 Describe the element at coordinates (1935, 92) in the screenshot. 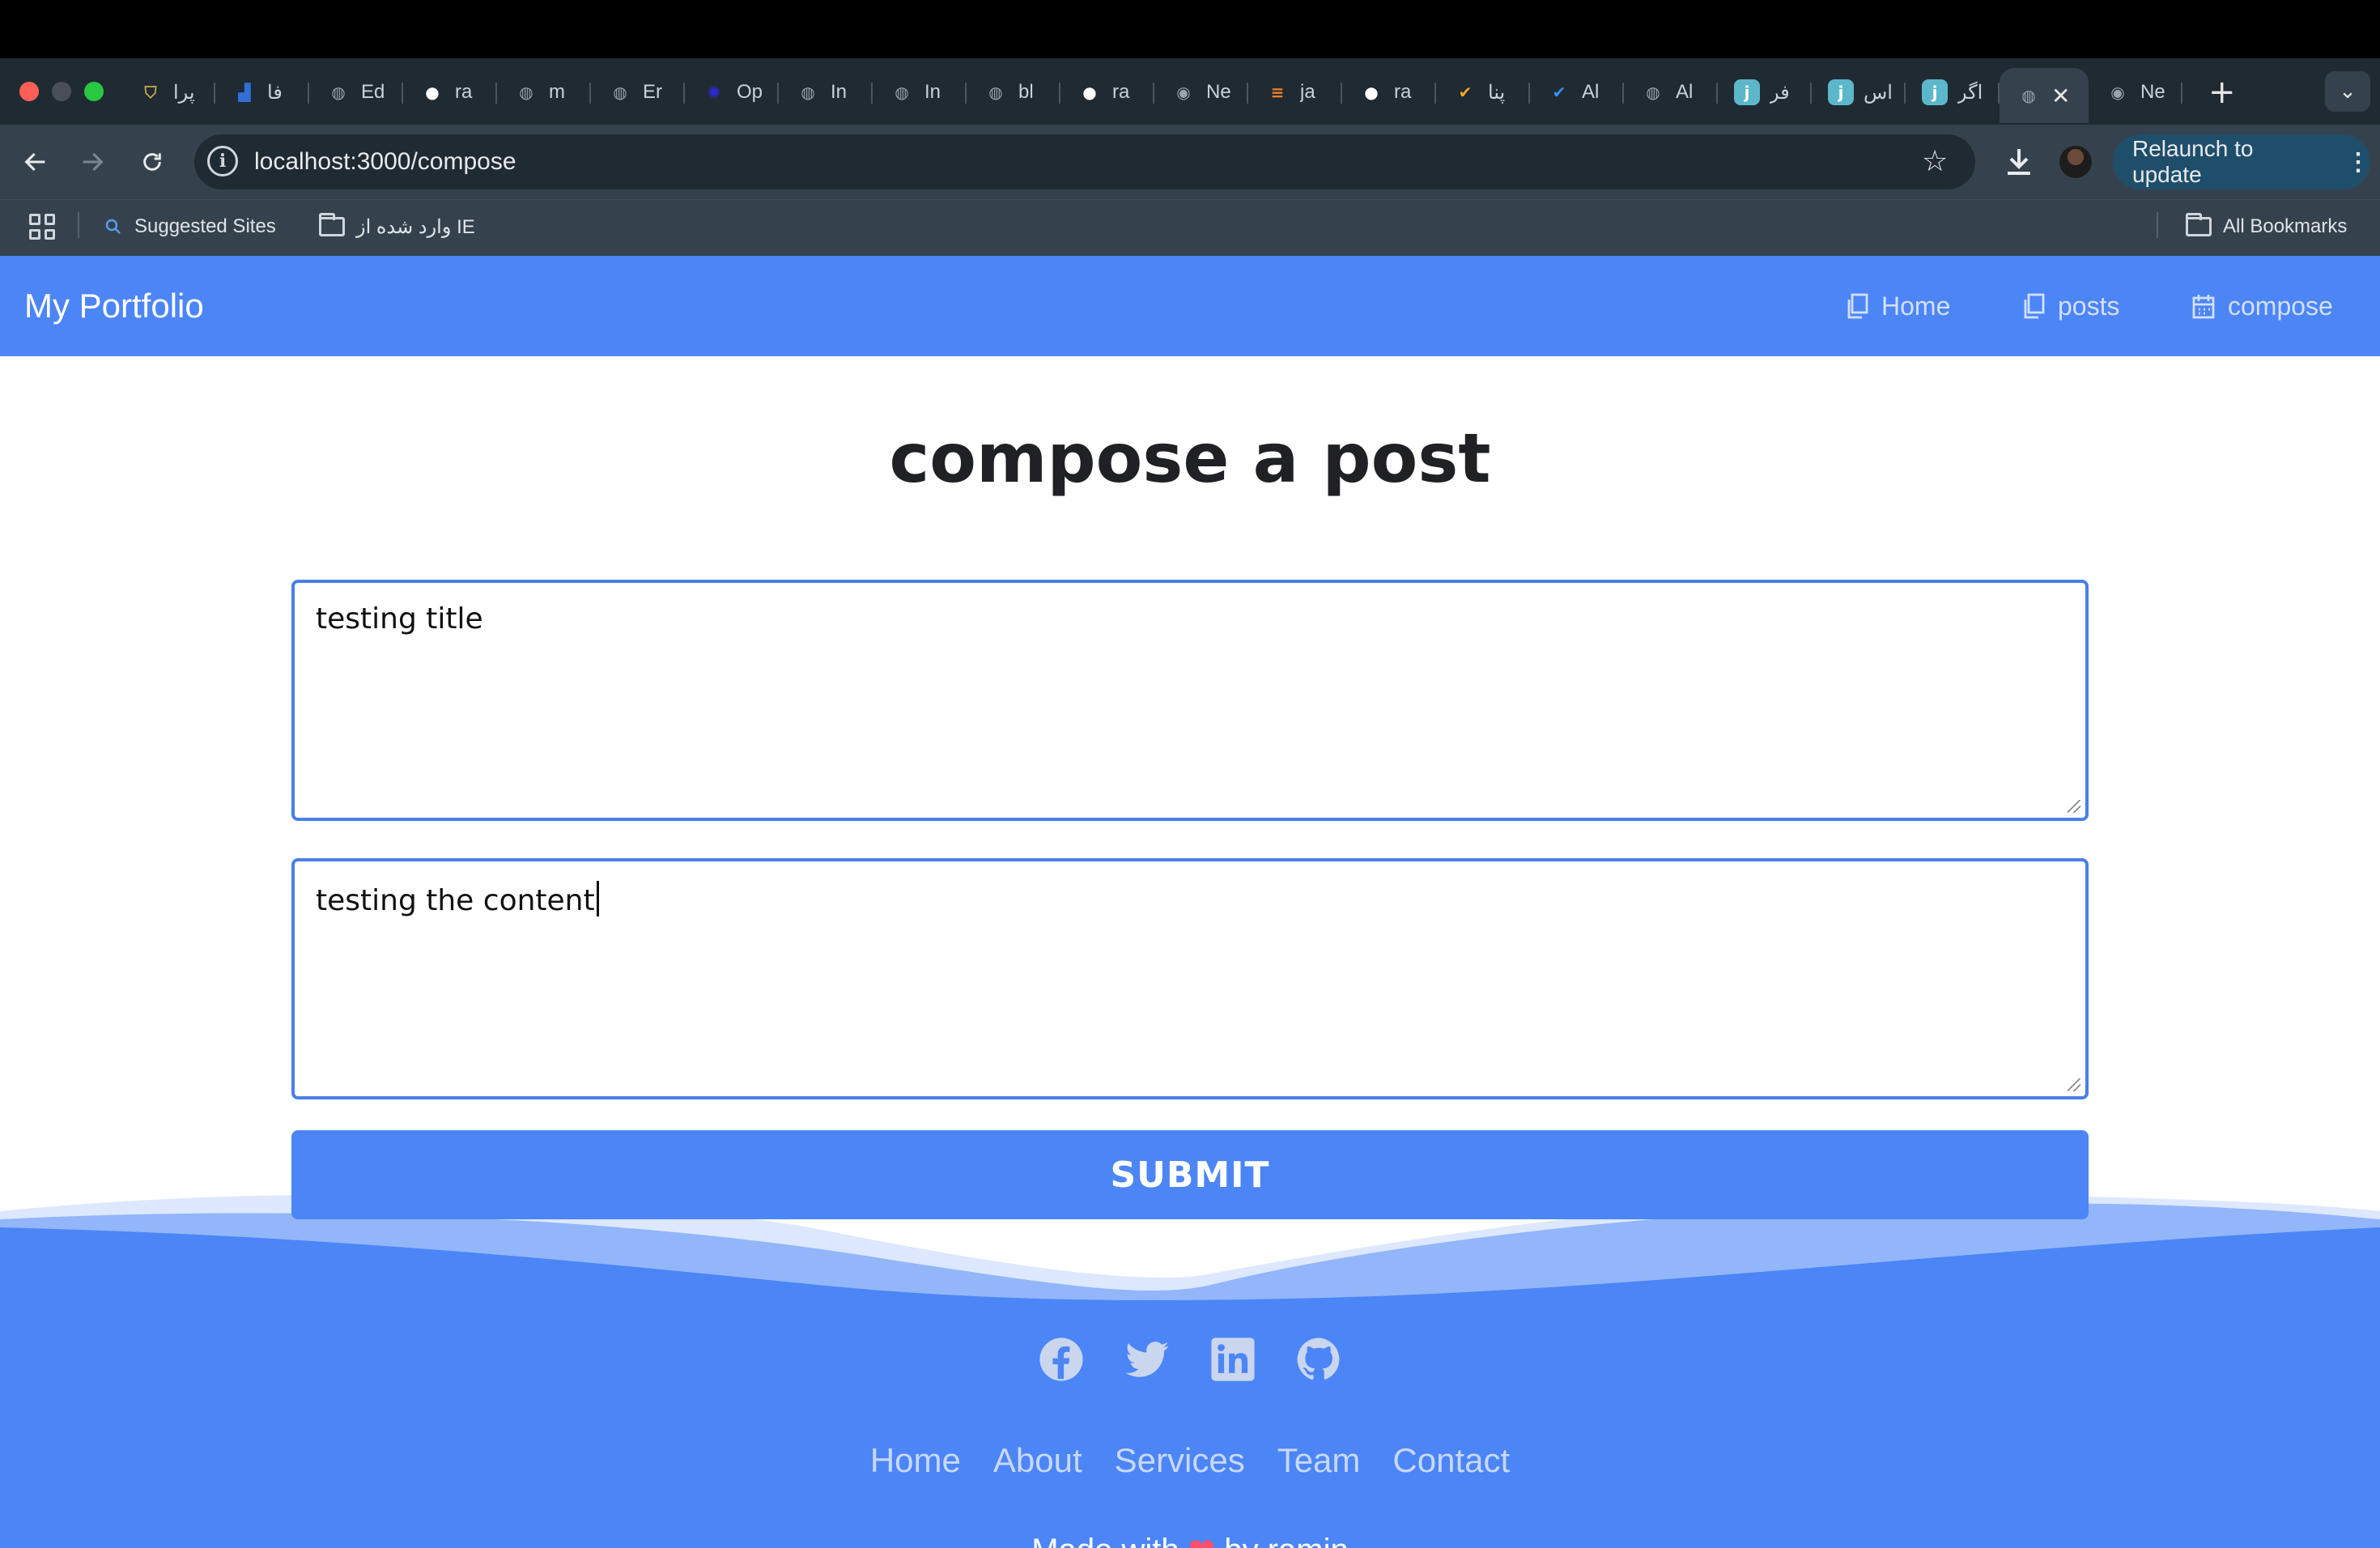

I see `j-icon: j` at that location.